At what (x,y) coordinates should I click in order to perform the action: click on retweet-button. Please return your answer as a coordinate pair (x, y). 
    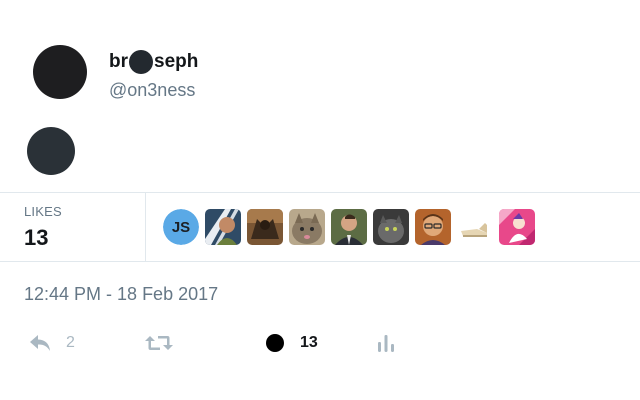
    Looking at the image, I should click on (166, 343).